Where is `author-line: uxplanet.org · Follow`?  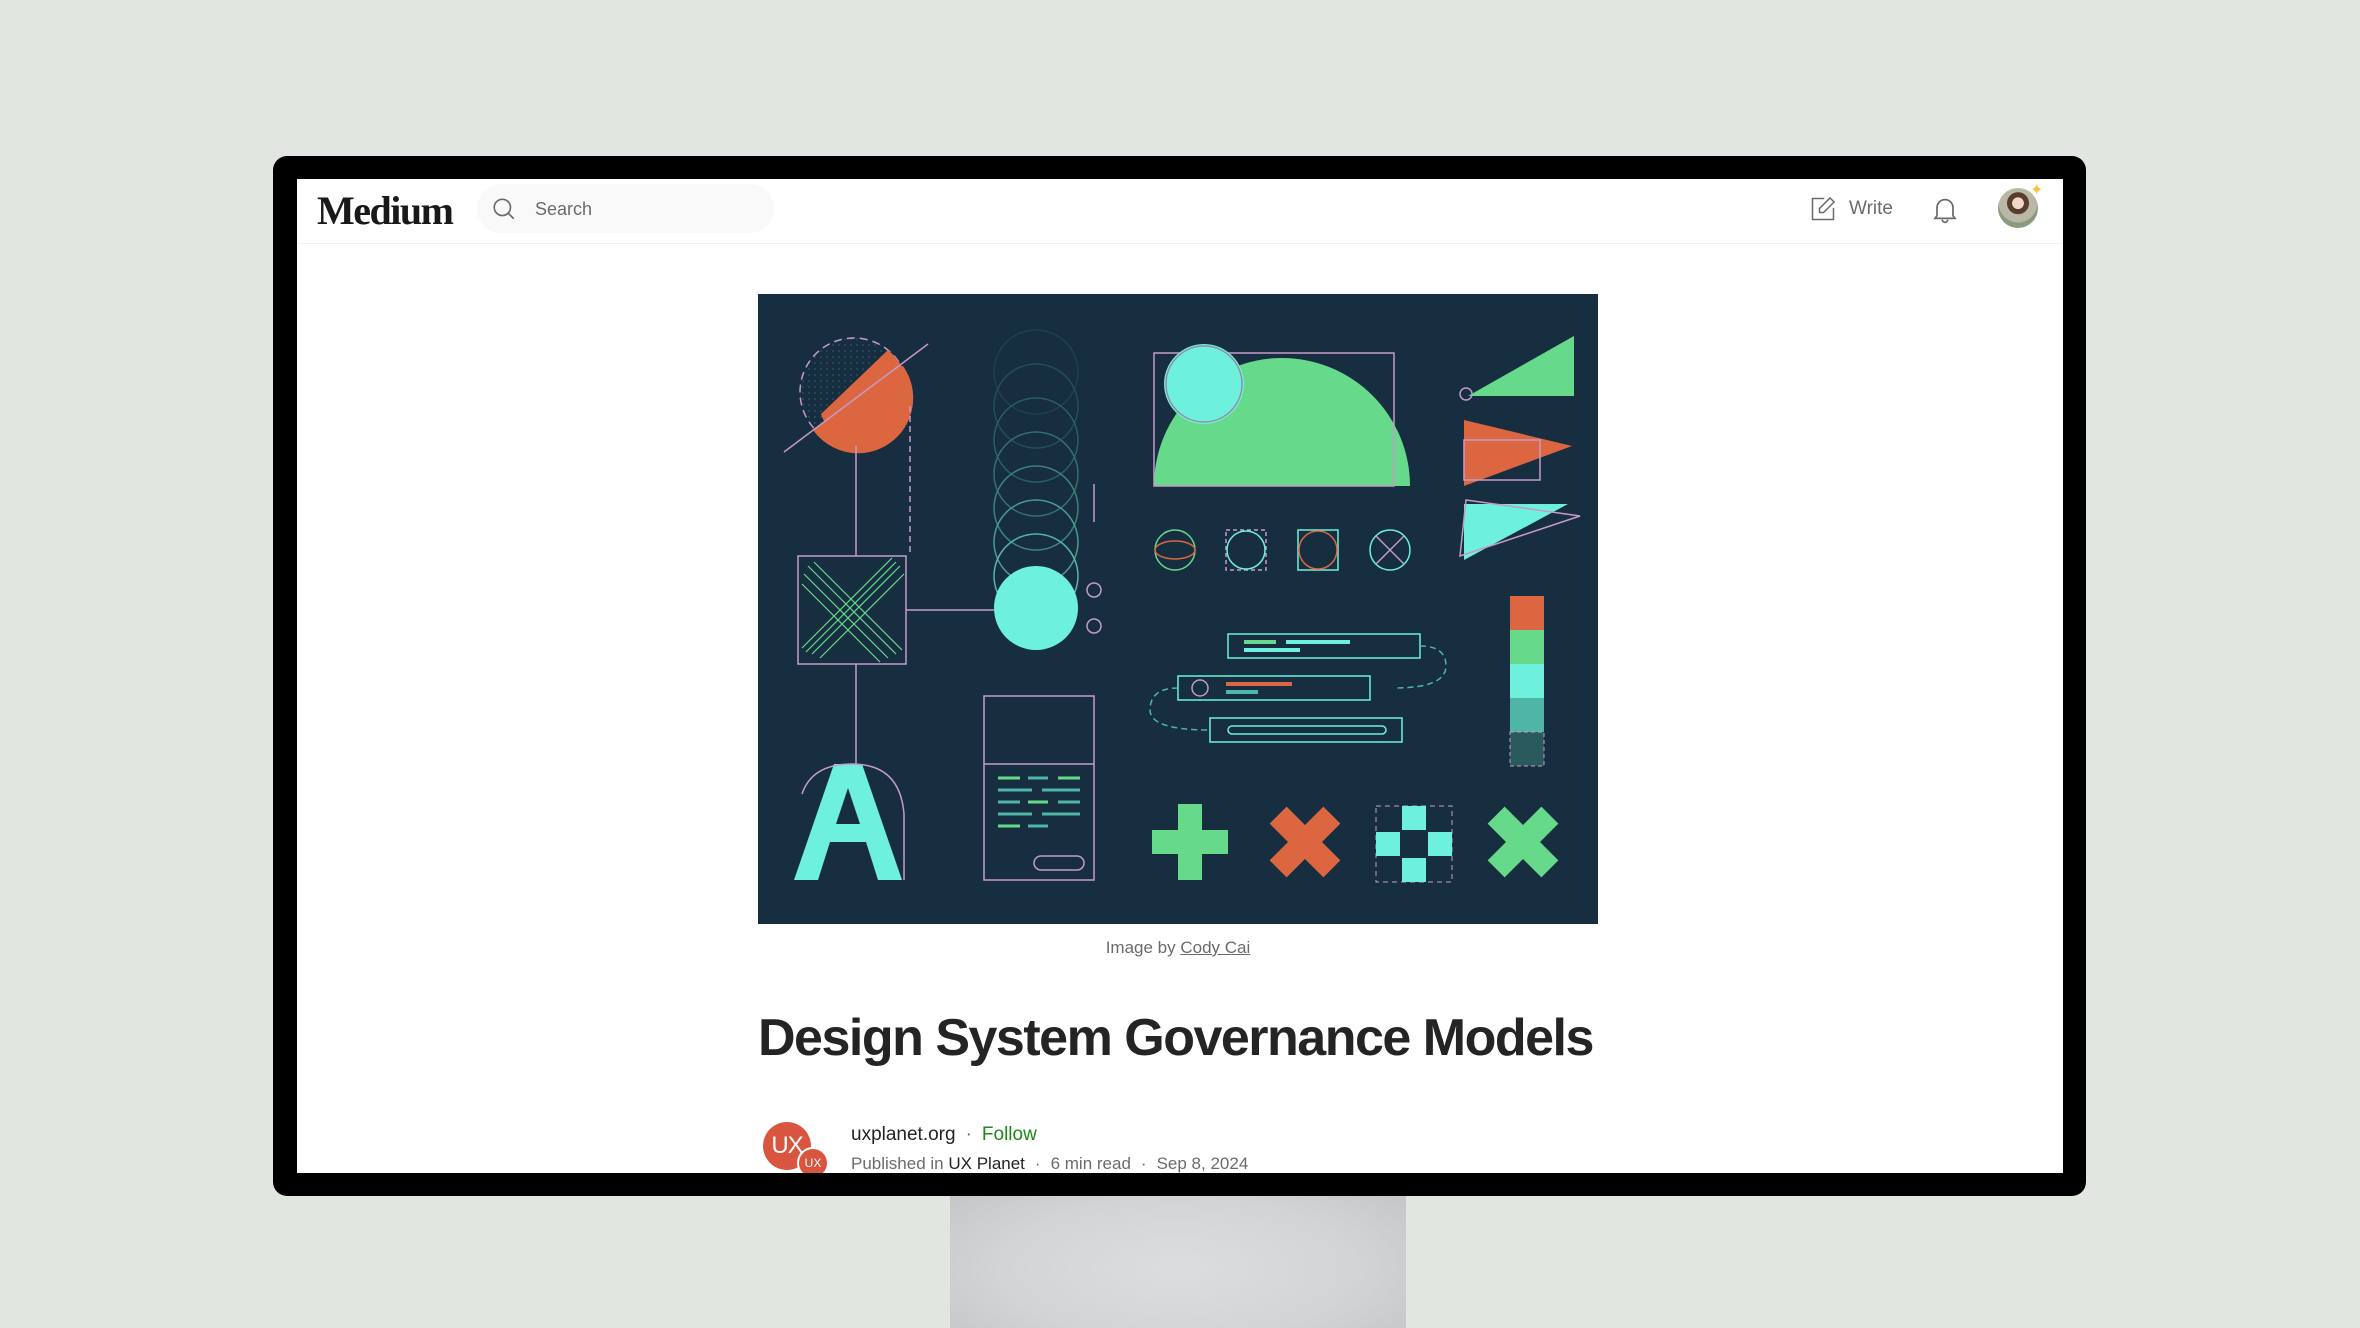 author-line: uxplanet.org · Follow is located at coordinates (944, 1135).